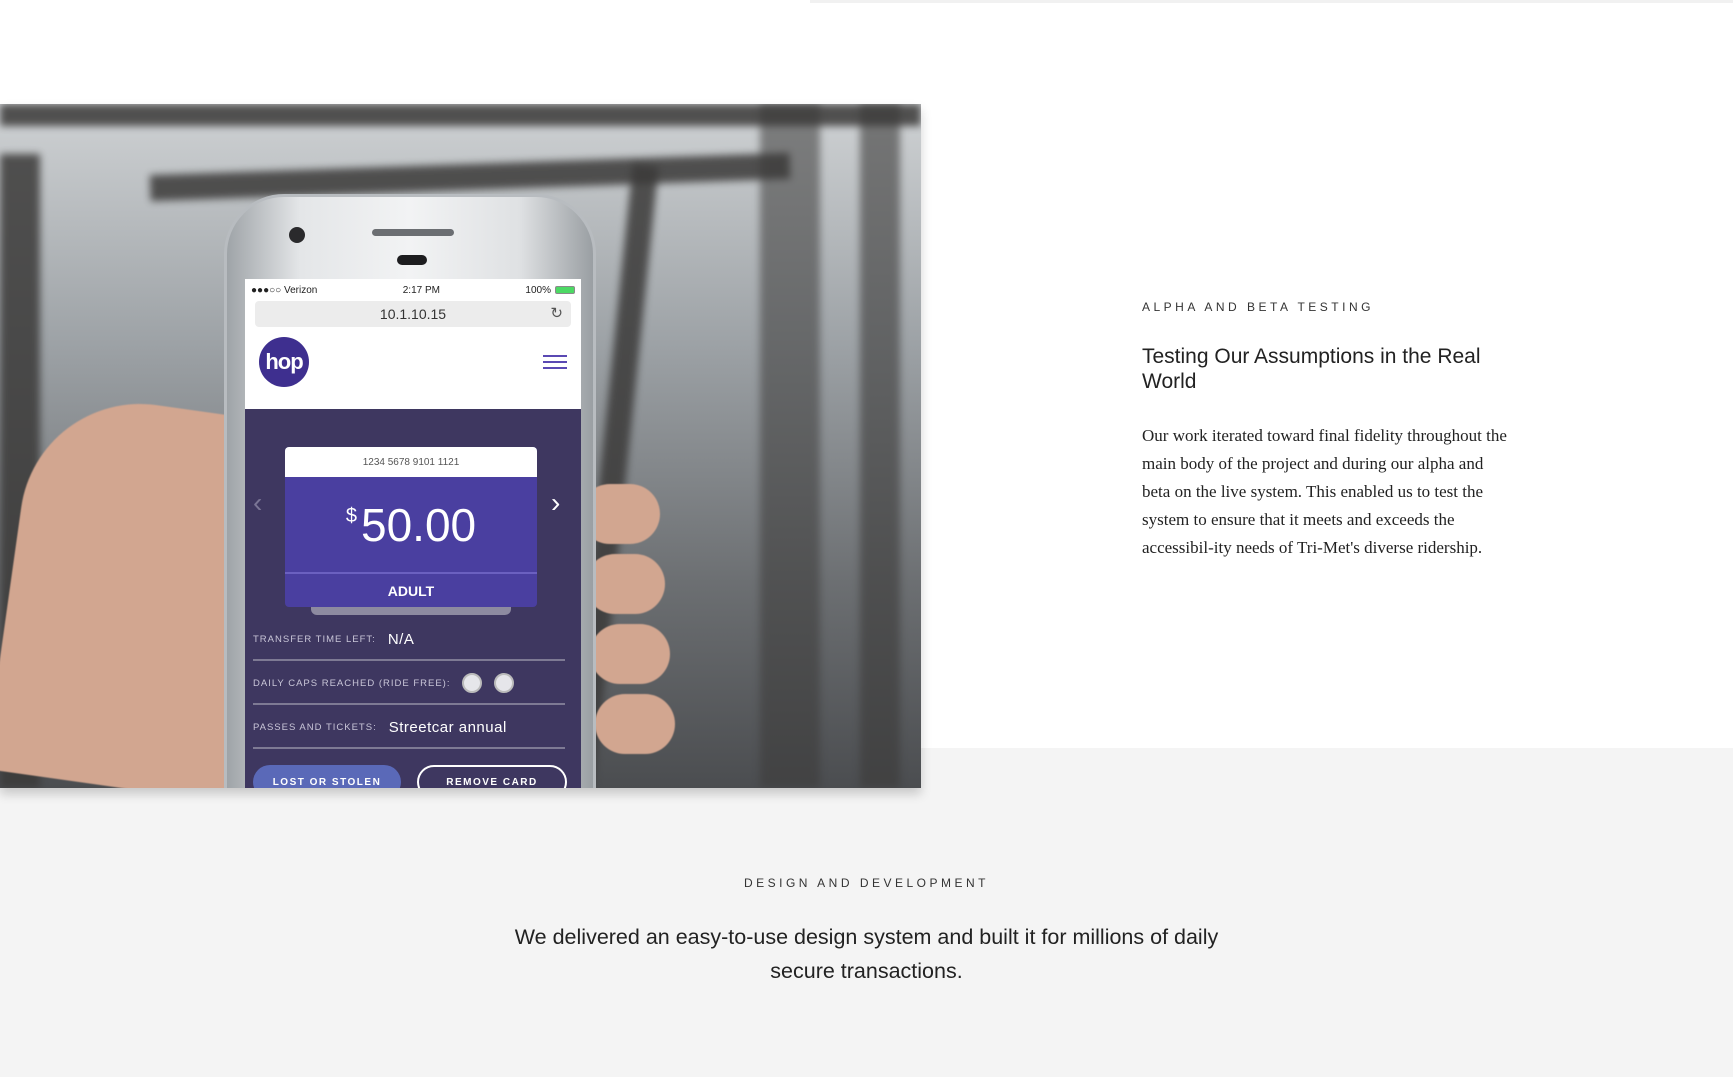  I want to click on card-balance: $ 50.00, so click(411, 524).